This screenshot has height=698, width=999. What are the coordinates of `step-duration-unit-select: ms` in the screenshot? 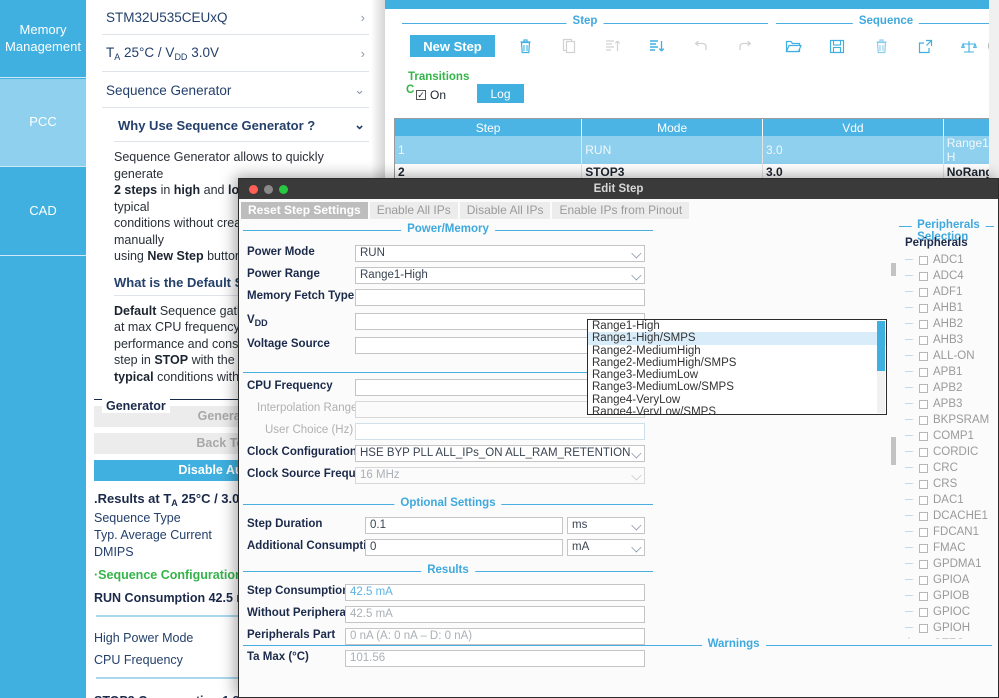 It's located at (606, 525).